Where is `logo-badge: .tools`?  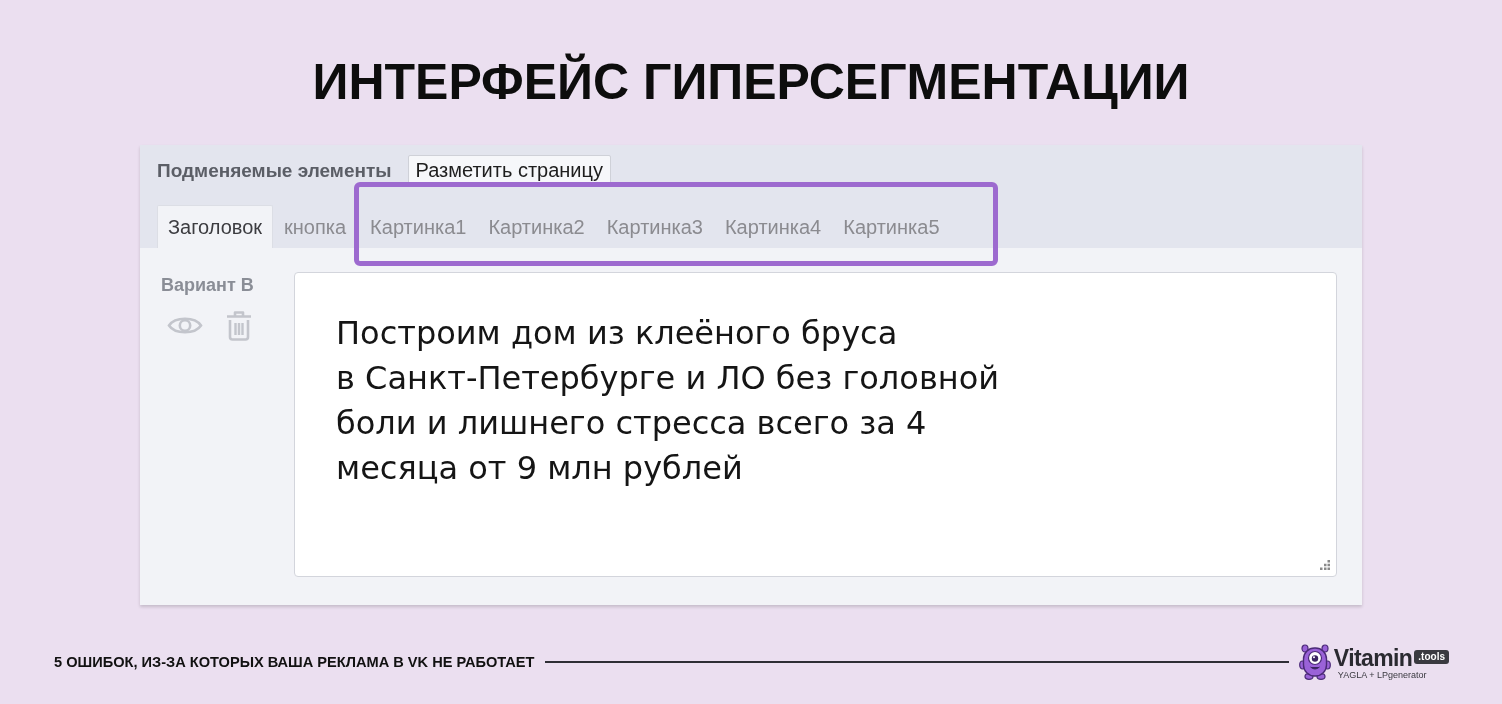 logo-badge: .tools is located at coordinates (1431, 656).